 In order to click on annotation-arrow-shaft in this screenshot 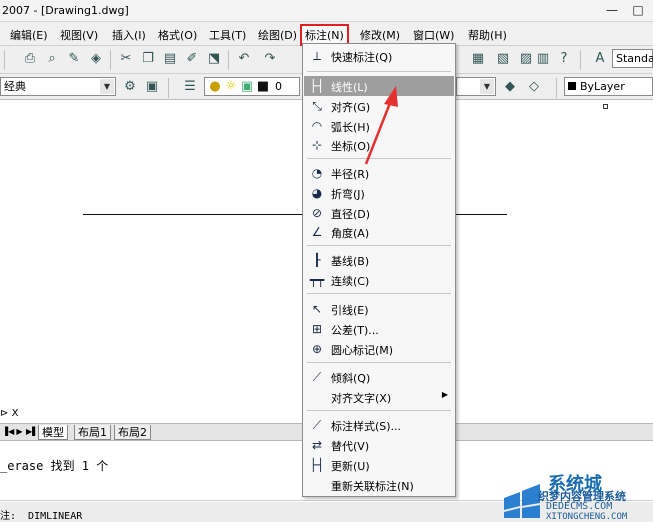, I will do `click(379, 131)`.